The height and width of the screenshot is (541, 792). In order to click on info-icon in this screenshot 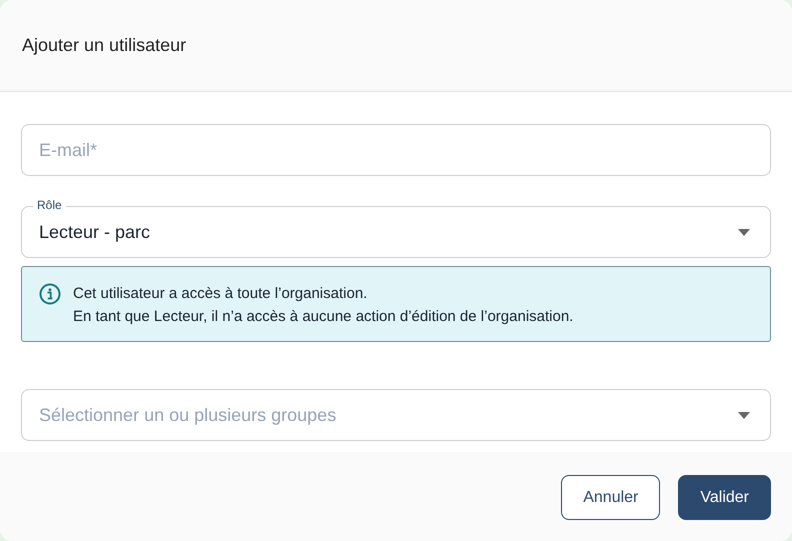, I will do `click(50, 294)`.